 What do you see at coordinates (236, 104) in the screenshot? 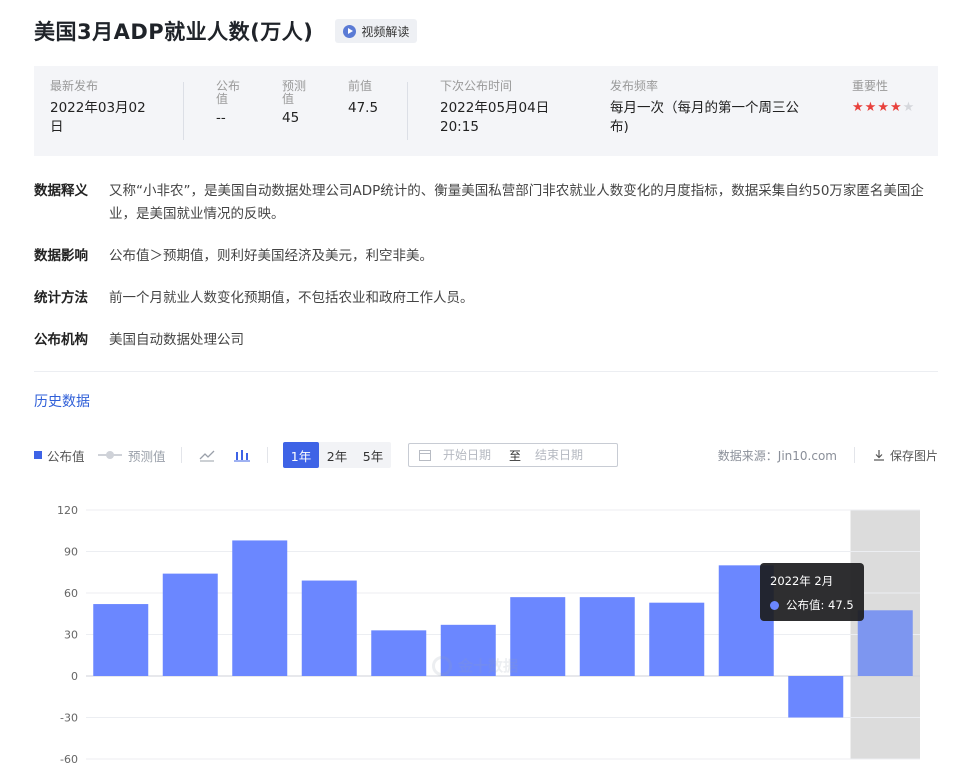
I see `actual-value-block: 公布 值 --` at bounding box center [236, 104].